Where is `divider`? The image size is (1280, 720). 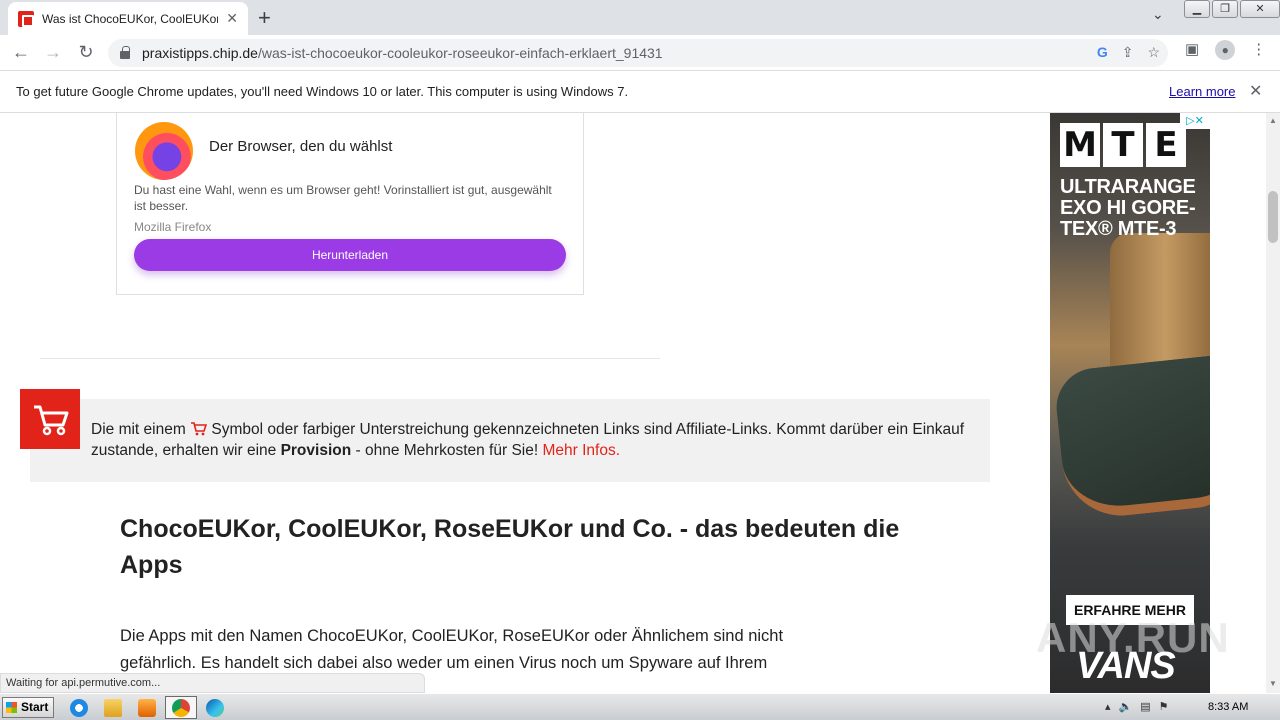 divider is located at coordinates (350, 358).